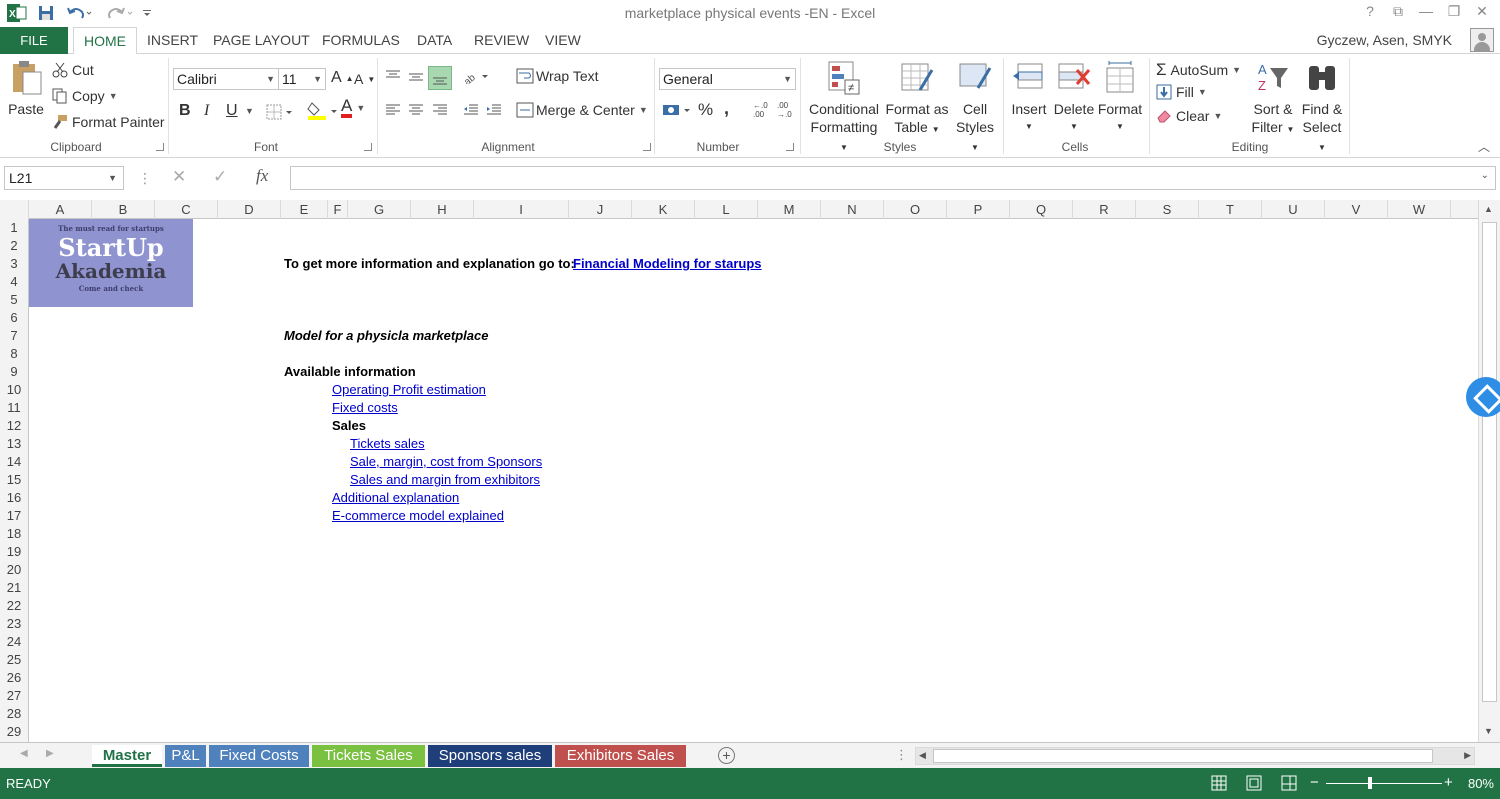 The image size is (1500, 799). I want to click on format-painter-button: Format Painter, so click(108, 122).